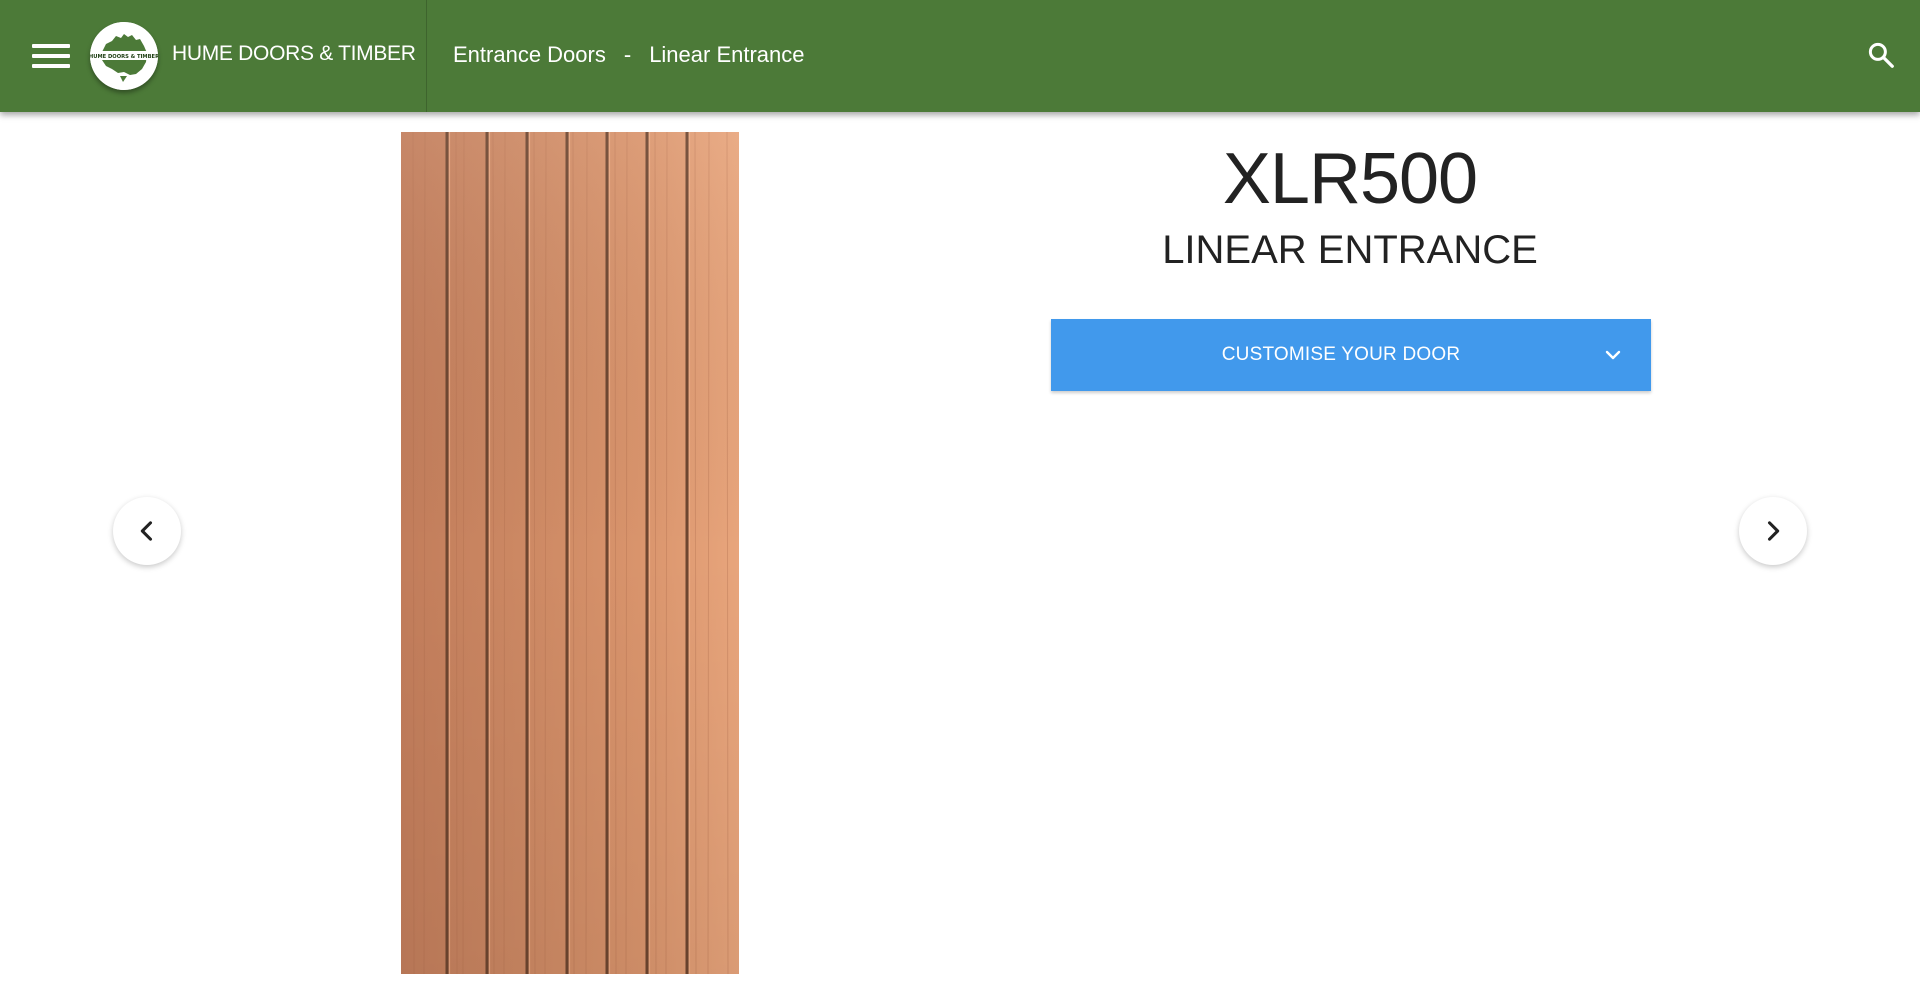 The width and height of the screenshot is (1920, 1000). I want to click on customise-door-button: CUSTOMISE YOUR DOOR, so click(1351, 355).